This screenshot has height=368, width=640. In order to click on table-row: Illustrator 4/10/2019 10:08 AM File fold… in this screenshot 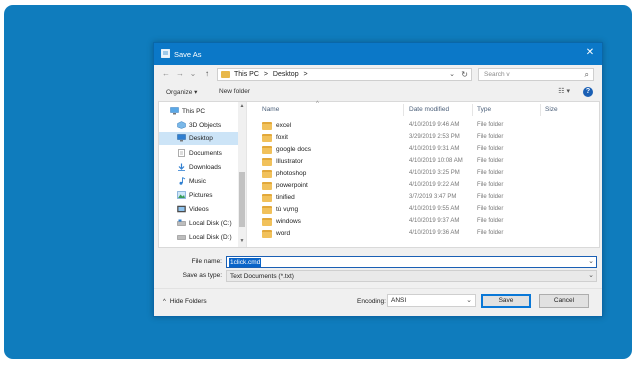, I will do `click(424, 162)`.